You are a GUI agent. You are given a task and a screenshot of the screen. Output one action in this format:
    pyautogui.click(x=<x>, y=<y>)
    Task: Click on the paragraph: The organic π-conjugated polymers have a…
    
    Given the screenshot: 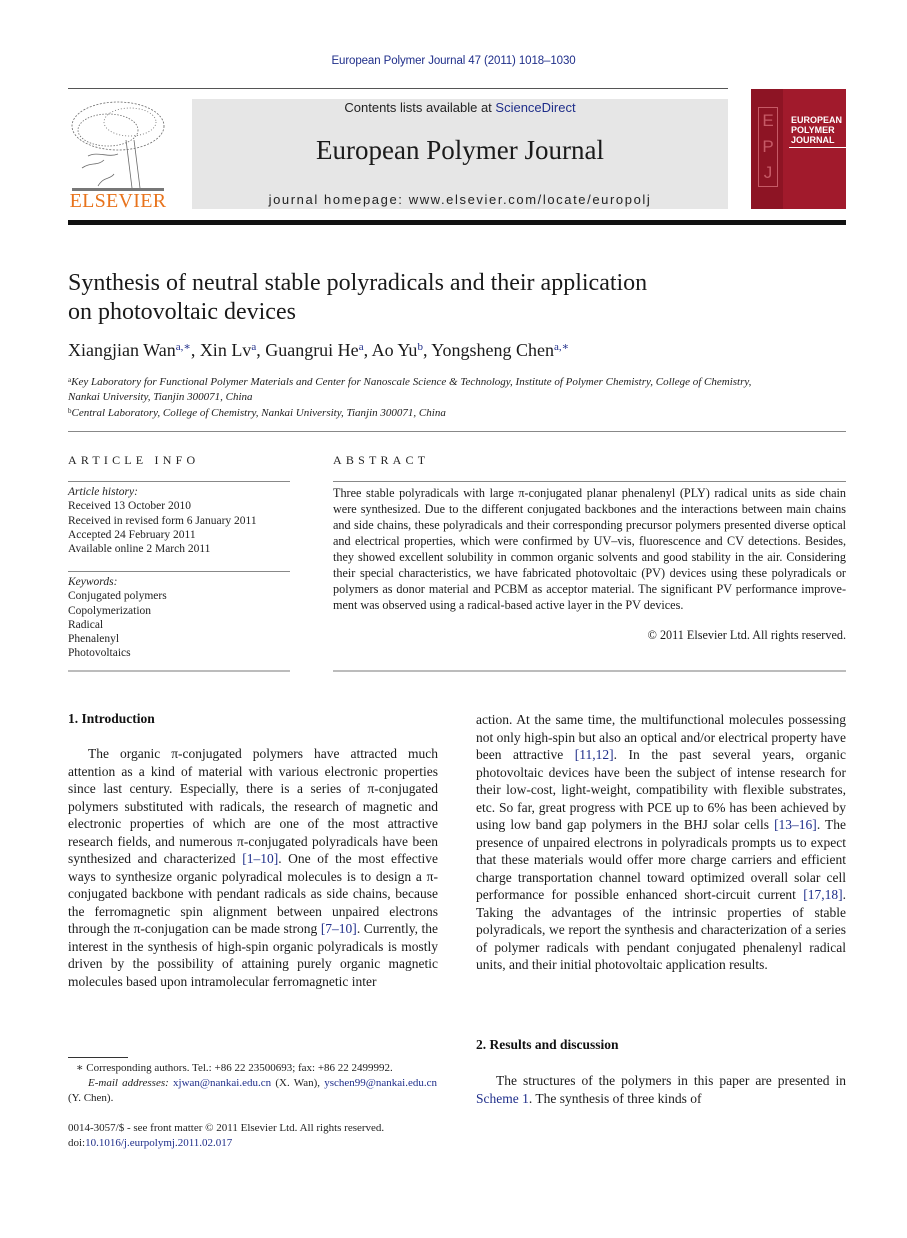 What is the action you would take?
    pyautogui.click(x=253, y=867)
    